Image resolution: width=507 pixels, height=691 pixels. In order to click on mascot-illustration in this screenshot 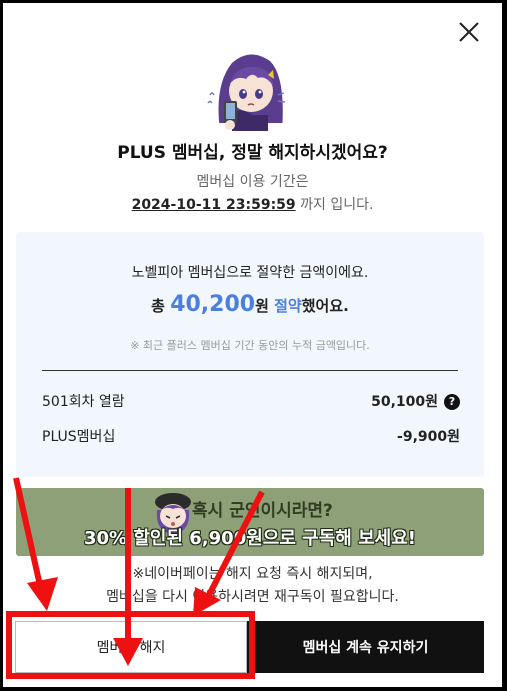, I will do `click(247, 94)`.